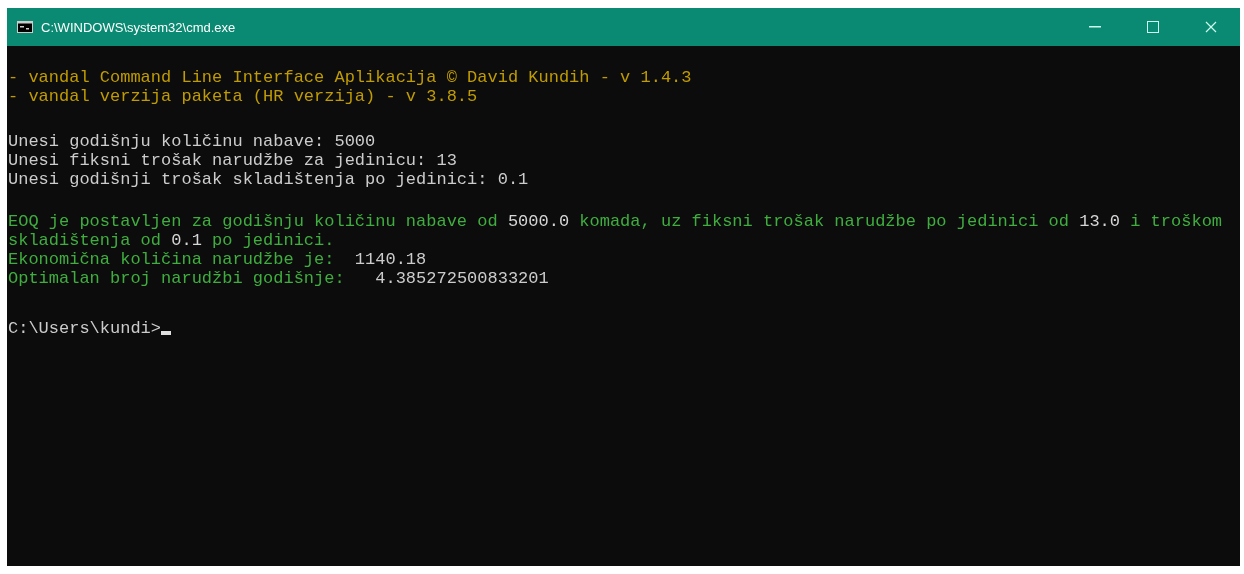  Describe the element at coordinates (1153, 27) in the screenshot. I see `maximize-icon` at that location.